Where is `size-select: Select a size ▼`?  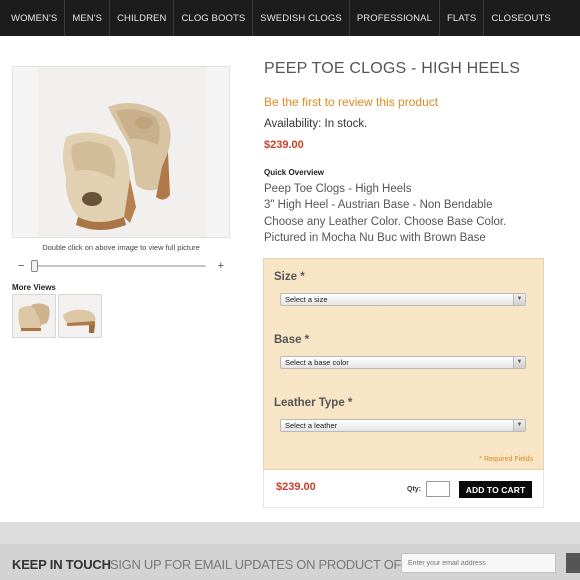
size-select: Select a size ▼ is located at coordinates (403, 299).